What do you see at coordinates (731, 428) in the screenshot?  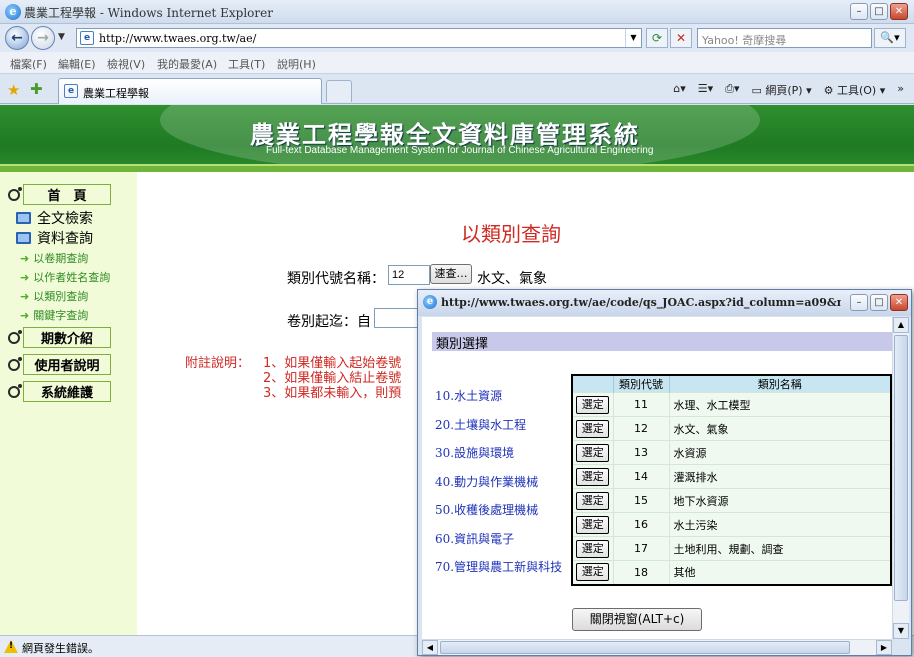 I see `table-row: 選定 12 水文、氣象` at bounding box center [731, 428].